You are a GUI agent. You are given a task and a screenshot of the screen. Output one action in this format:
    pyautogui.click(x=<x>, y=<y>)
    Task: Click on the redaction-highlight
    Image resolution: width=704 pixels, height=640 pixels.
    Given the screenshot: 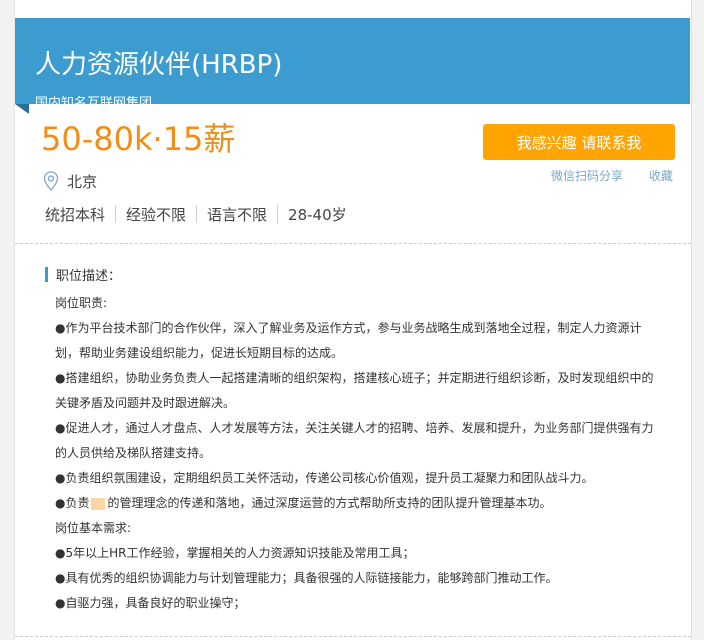 What is the action you would take?
    pyautogui.click(x=98, y=503)
    